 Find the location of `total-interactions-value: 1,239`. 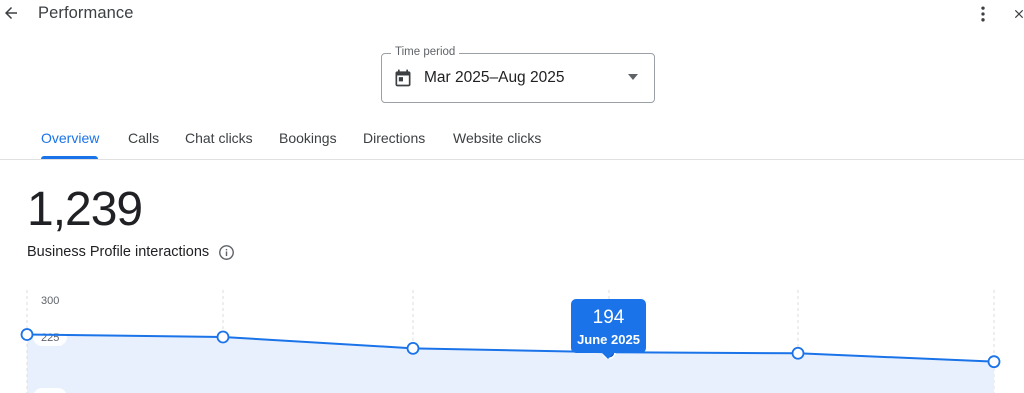

total-interactions-value: 1,239 is located at coordinates (85, 209).